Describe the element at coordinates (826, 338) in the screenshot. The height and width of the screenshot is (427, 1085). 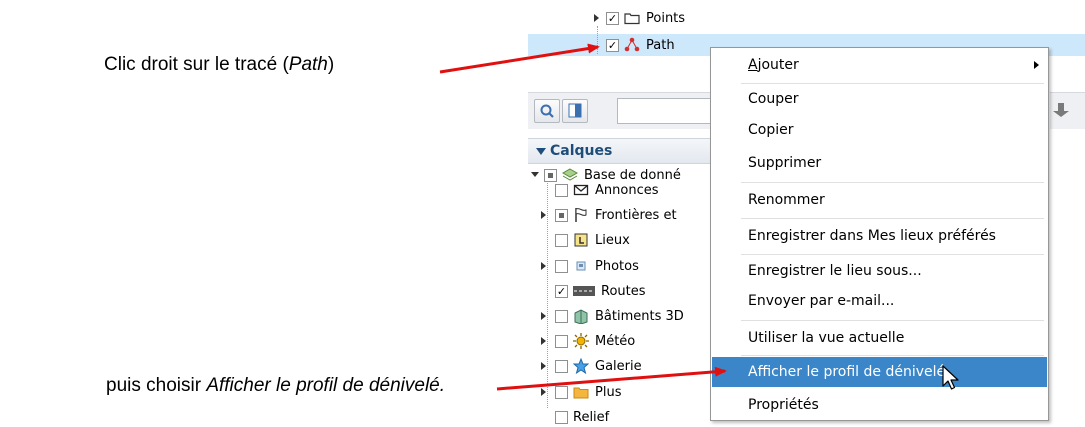
I see `menu-item-label: Utiliser la vue actuelle` at that location.